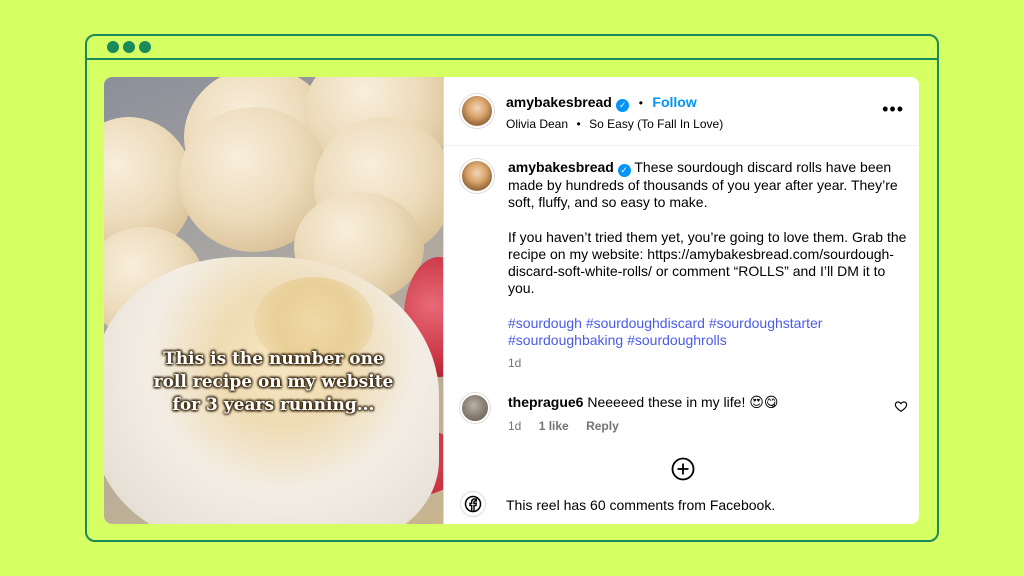 The height and width of the screenshot is (576, 1024). I want to click on overlay-line: This is the number one, so click(273, 359).